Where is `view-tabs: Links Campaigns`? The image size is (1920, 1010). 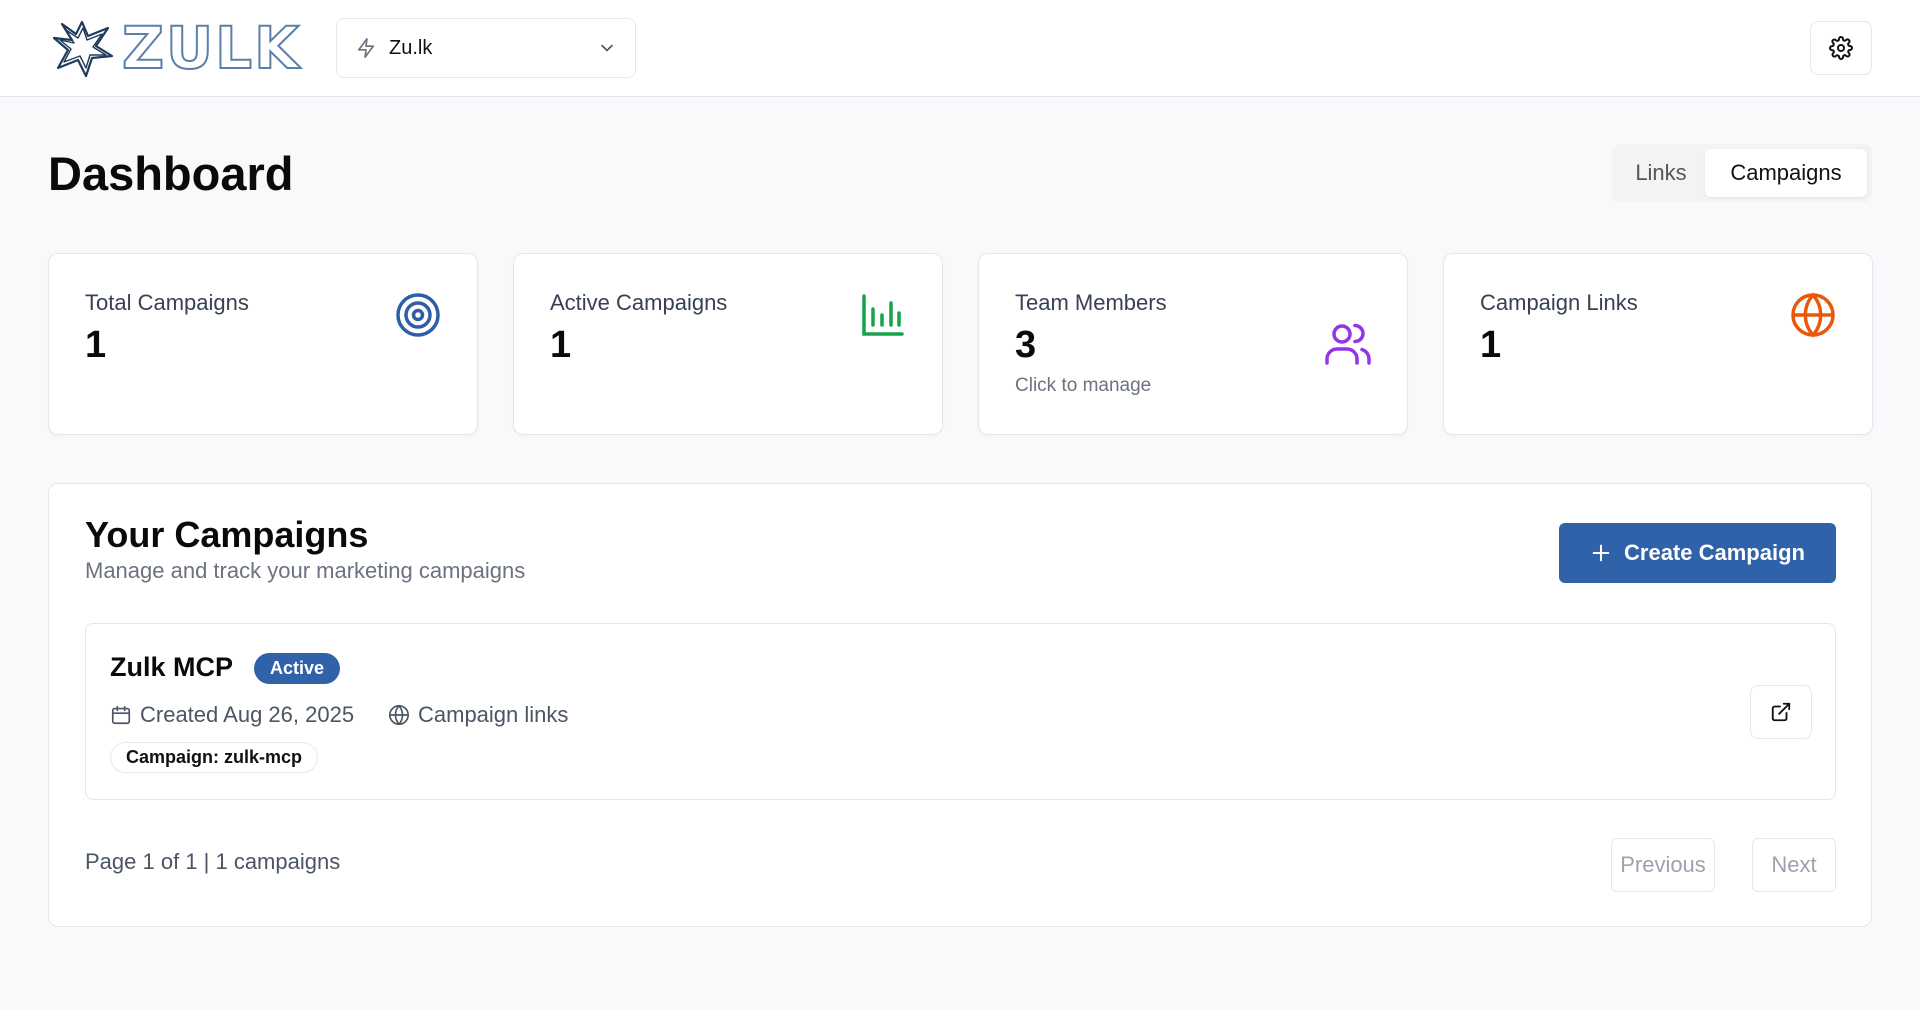
view-tabs: Links Campaigns is located at coordinates (1742, 173).